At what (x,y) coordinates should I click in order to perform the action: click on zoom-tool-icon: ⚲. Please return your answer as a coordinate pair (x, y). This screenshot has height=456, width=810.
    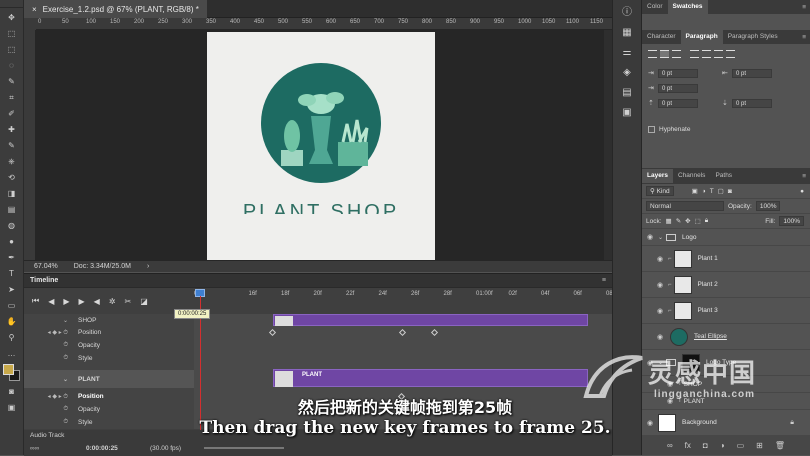
    Looking at the image, I should click on (12, 337).